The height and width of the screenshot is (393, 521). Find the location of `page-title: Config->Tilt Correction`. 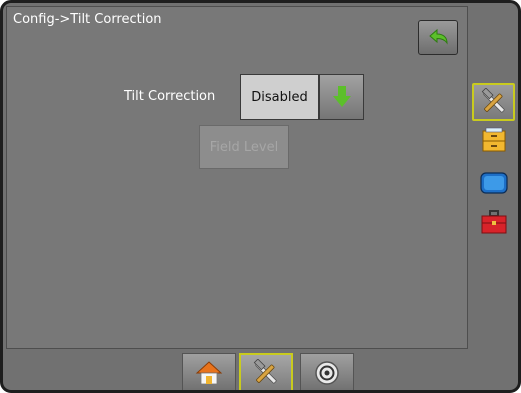

page-title: Config->Tilt Correction is located at coordinates (87, 19).